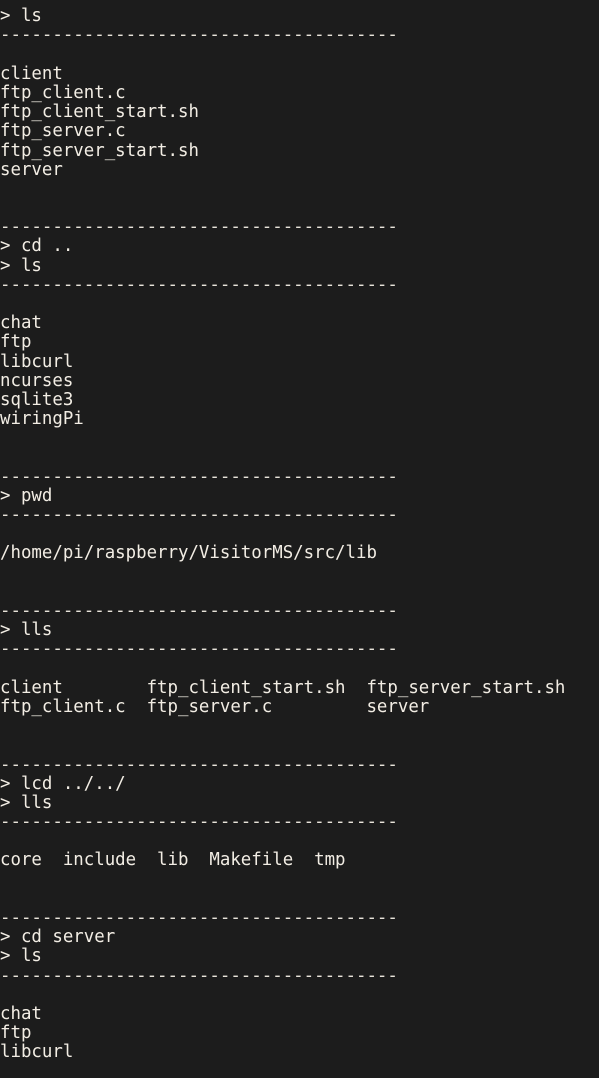 The height and width of the screenshot is (1078, 599). What do you see at coordinates (63, 92) in the screenshot?
I see `output-line: ftp_client.c` at bounding box center [63, 92].